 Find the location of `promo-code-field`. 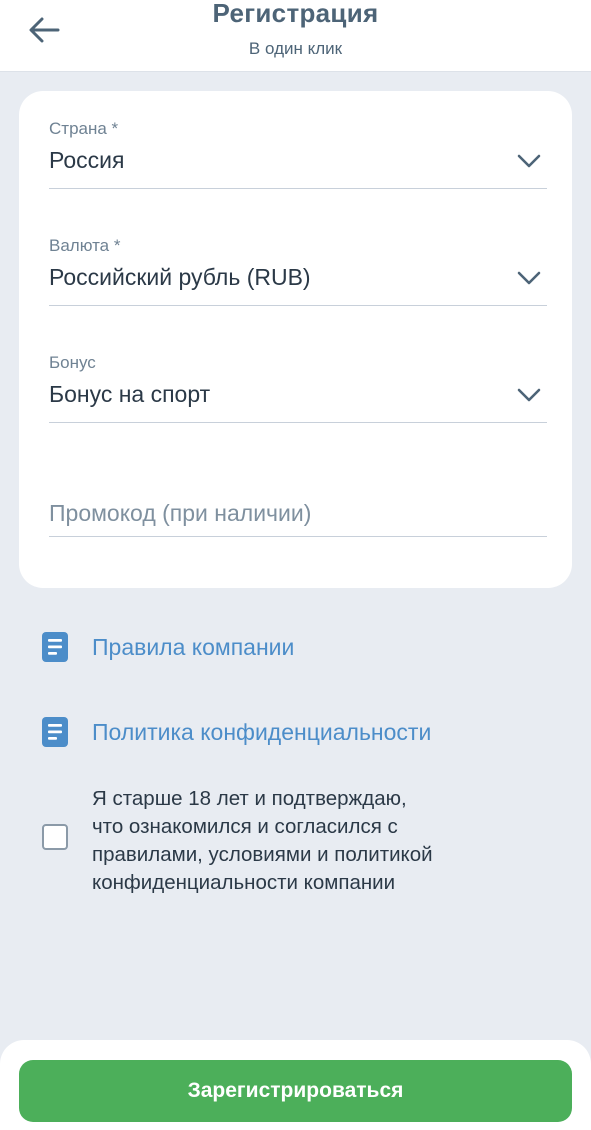

promo-code-field is located at coordinates (298, 505).